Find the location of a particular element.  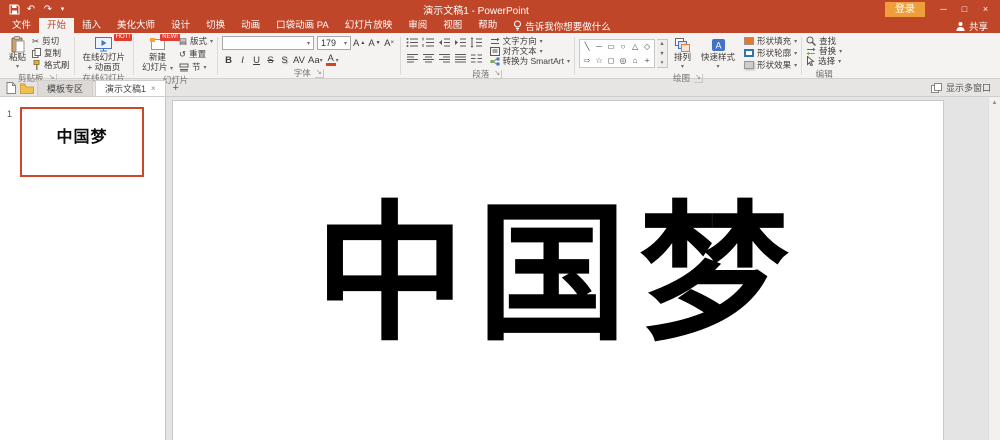

bullets-button is located at coordinates (412, 42).